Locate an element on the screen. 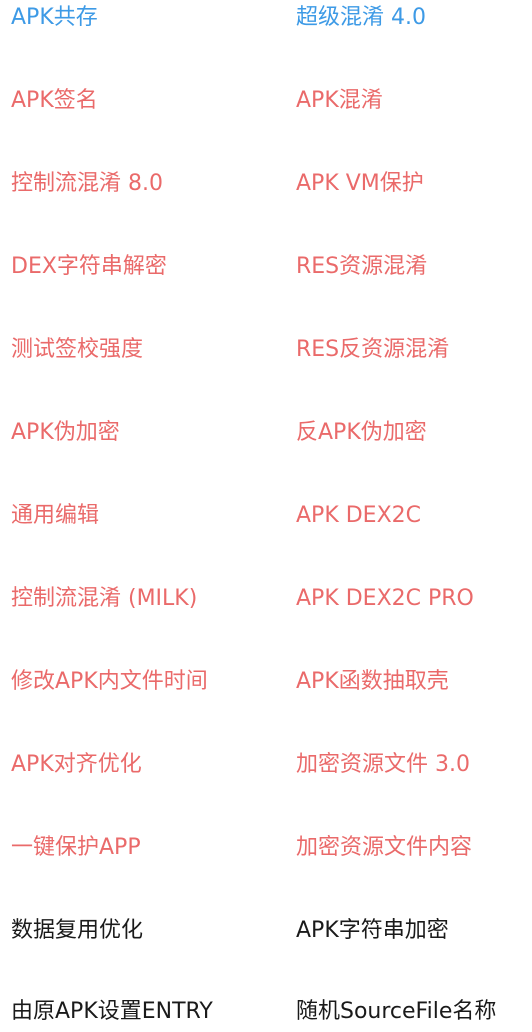 The image size is (532, 1032). feature-item-apk-string-encrypt: APK字符串加密 is located at coordinates (372, 931).